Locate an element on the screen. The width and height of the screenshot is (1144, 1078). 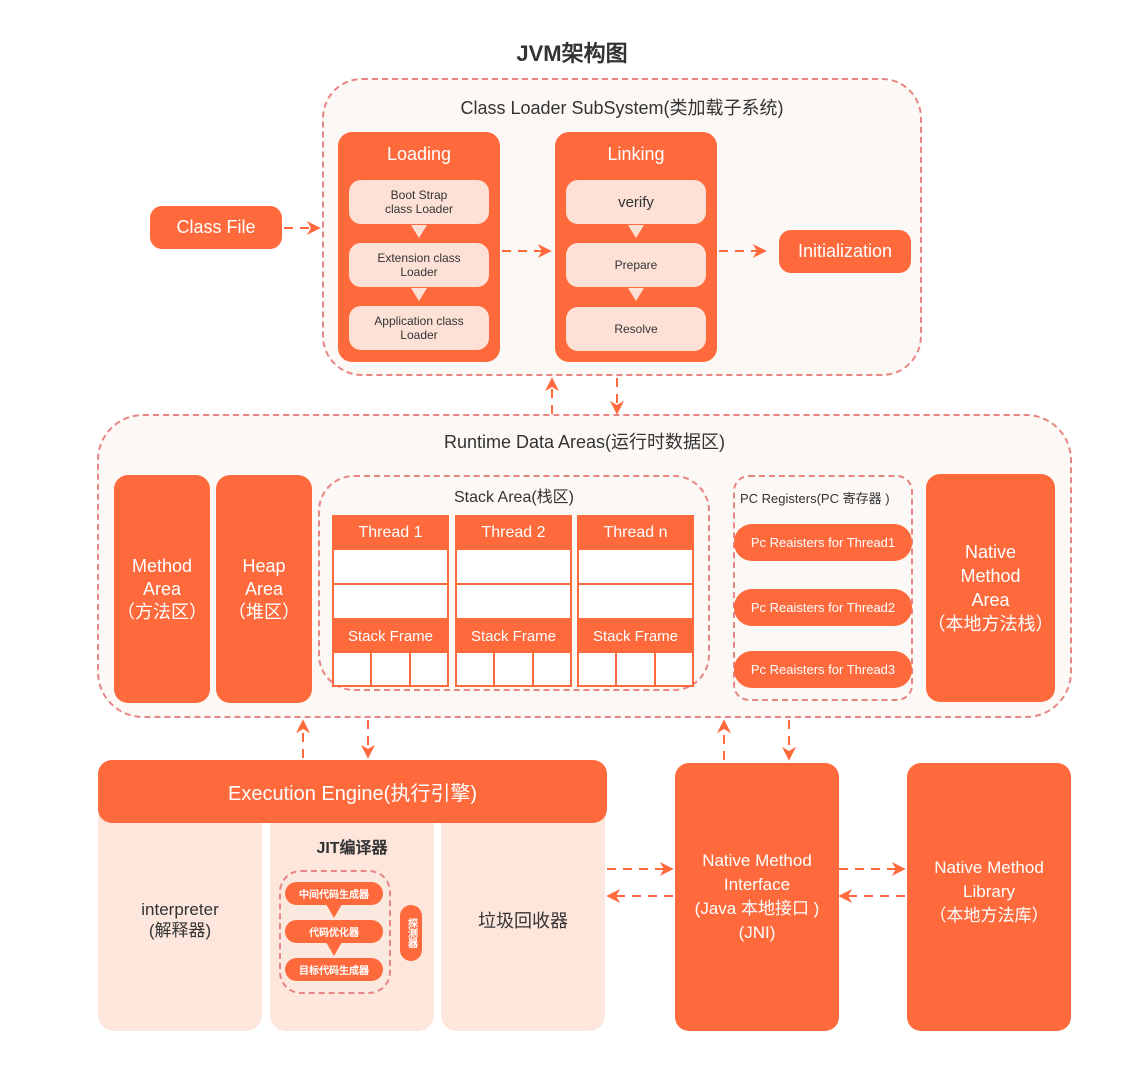
heap-area: Heap Area （堆区） is located at coordinates (264, 589).